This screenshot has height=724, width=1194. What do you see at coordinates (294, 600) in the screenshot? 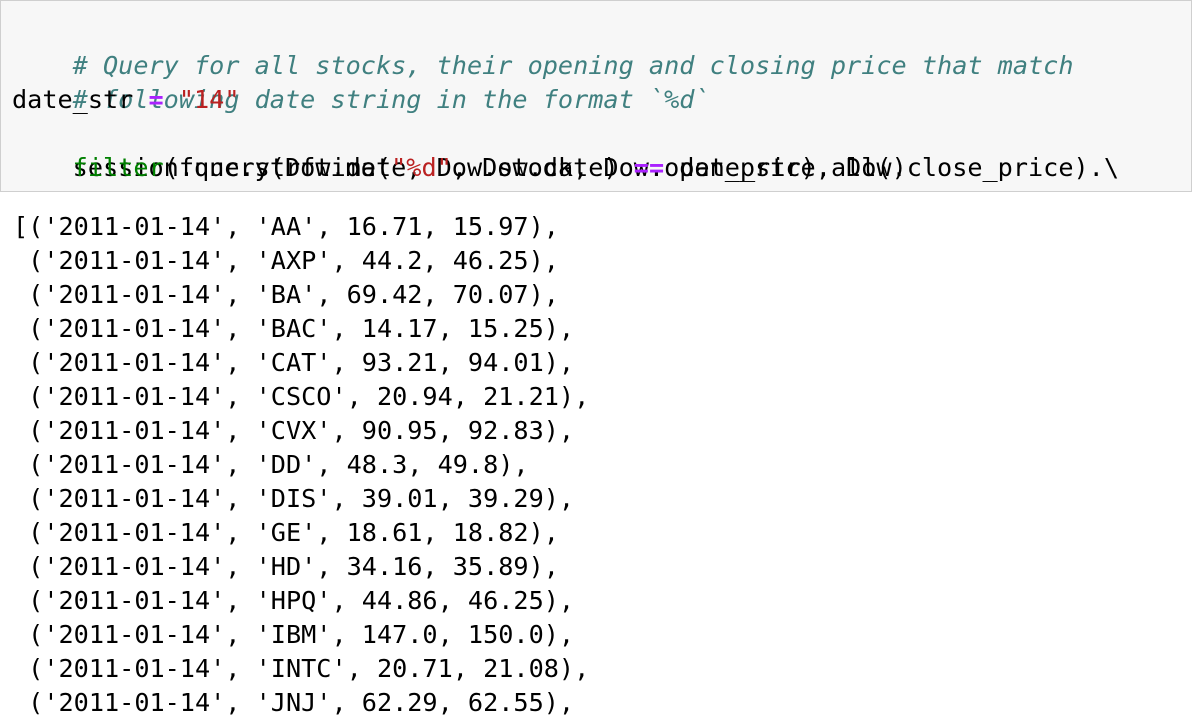
I see `output-row: ('2011-01-14', 'HPQ', 44.86, 46.25),` at bounding box center [294, 600].